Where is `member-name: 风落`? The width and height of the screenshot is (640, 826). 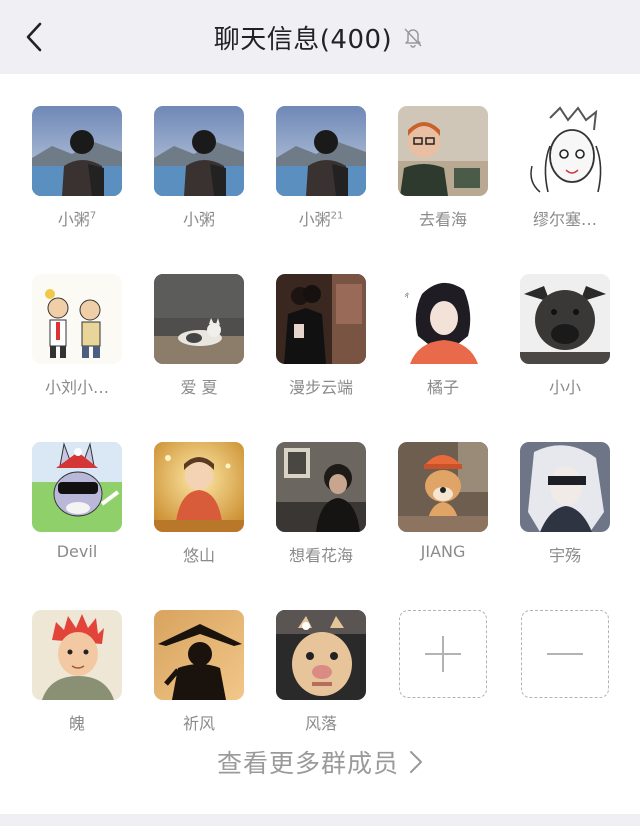
member-name: 风落 is located at coordinates (320, 723).